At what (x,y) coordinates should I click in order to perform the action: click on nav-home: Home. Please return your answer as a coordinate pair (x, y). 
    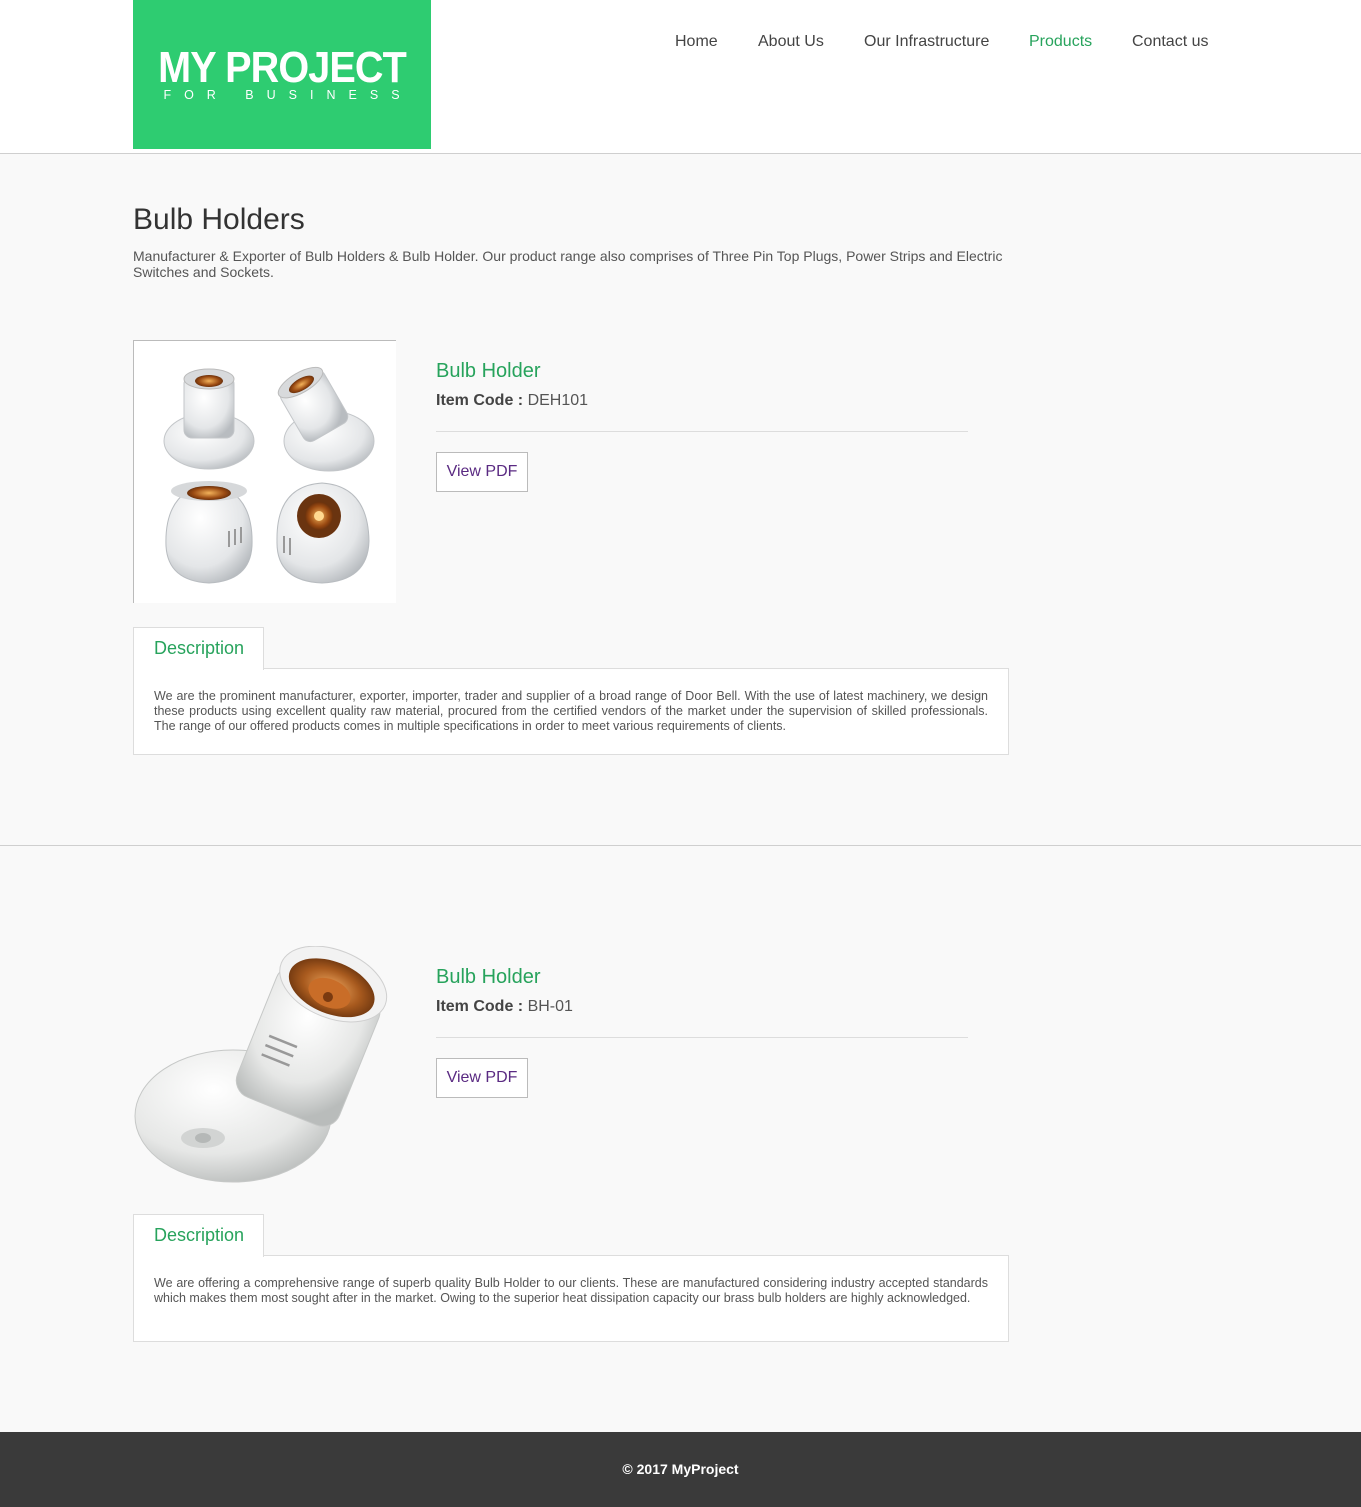
    Looking at the image, I should click on (696, 42).